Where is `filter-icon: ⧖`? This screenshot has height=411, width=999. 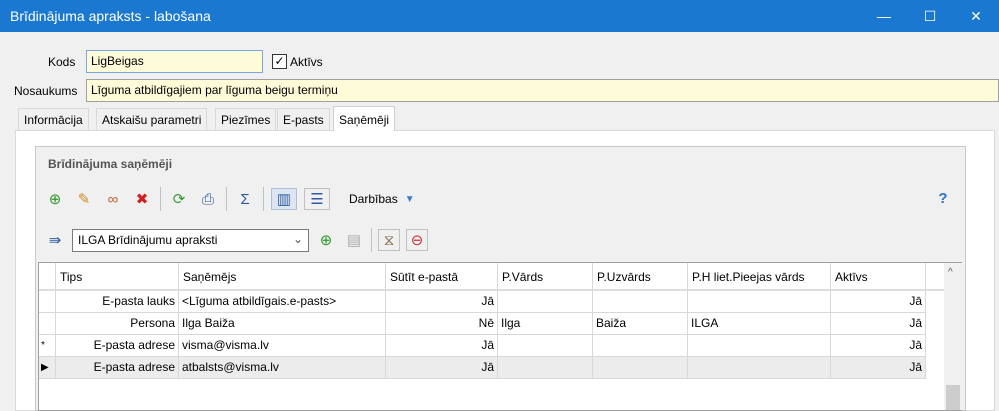 filter-icon: ⧖ is located at coordinates (389, 240).